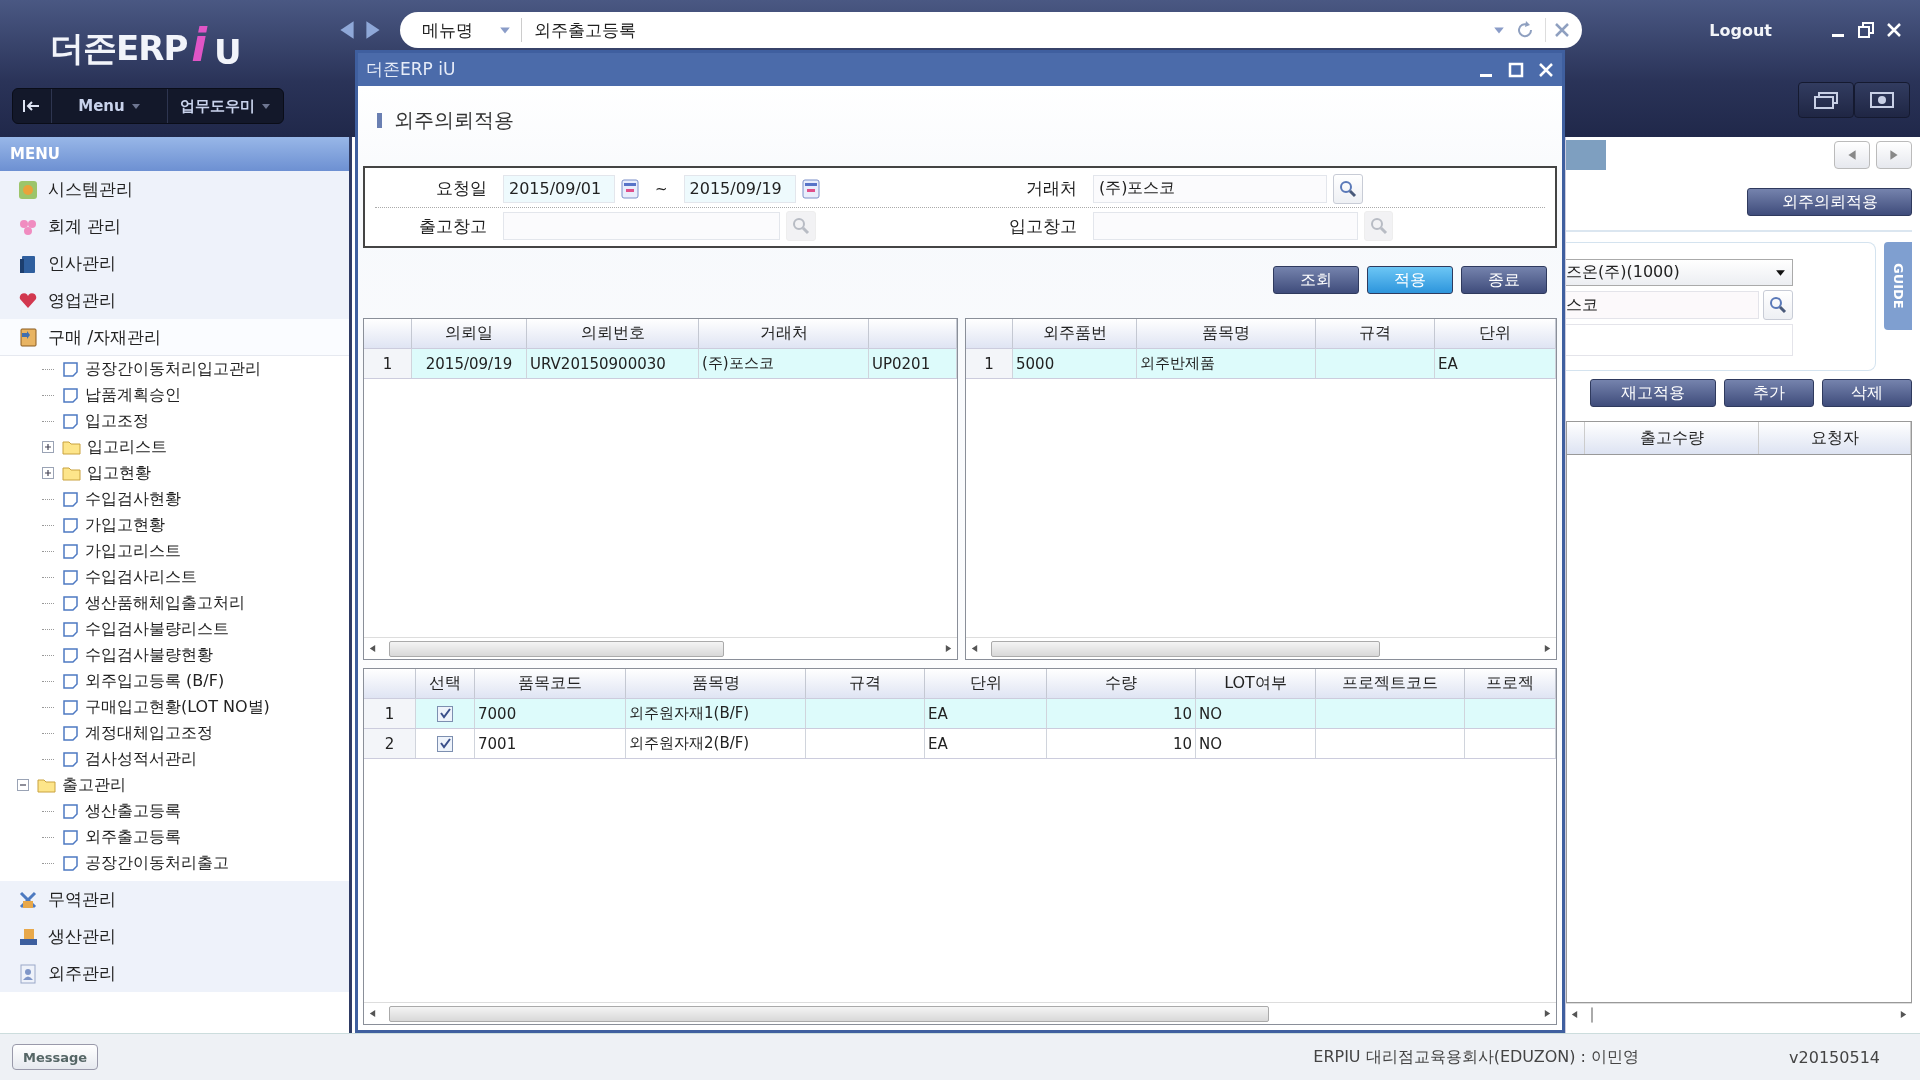 This screenshot has width=1920, height=1080. Describe the element at coordinates (109, 106) in the screenshot. I see `menu-button: Menu` at that location.